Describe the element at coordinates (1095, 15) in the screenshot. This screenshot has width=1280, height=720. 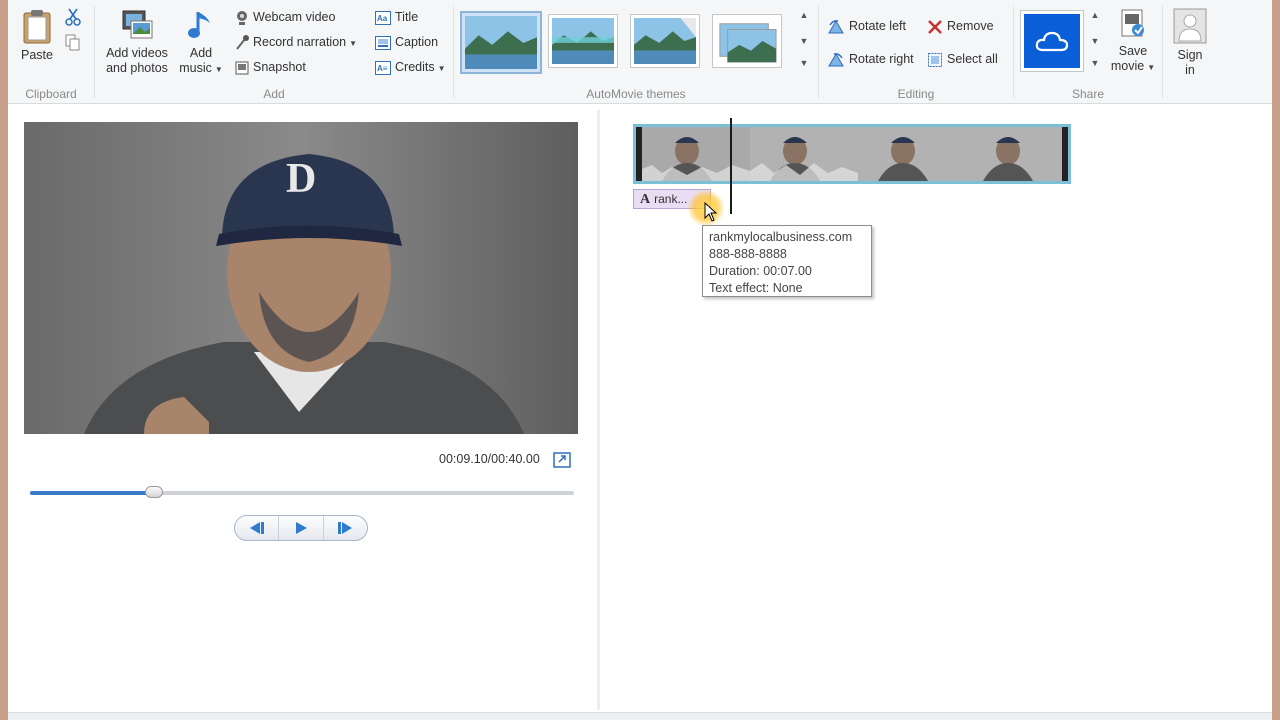
I see `share-scroll-up-icon: ▲` at that location.